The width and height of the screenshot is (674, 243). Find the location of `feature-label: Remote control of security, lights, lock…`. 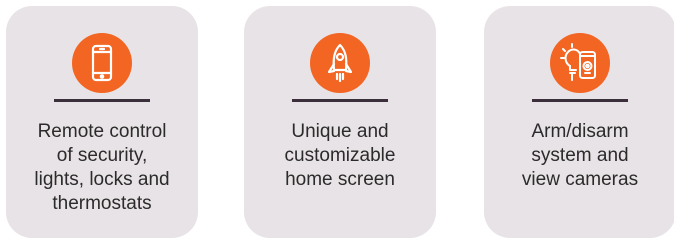

feature-label: Remote control of security, lights, lock… is located at coordinates (102, 167).